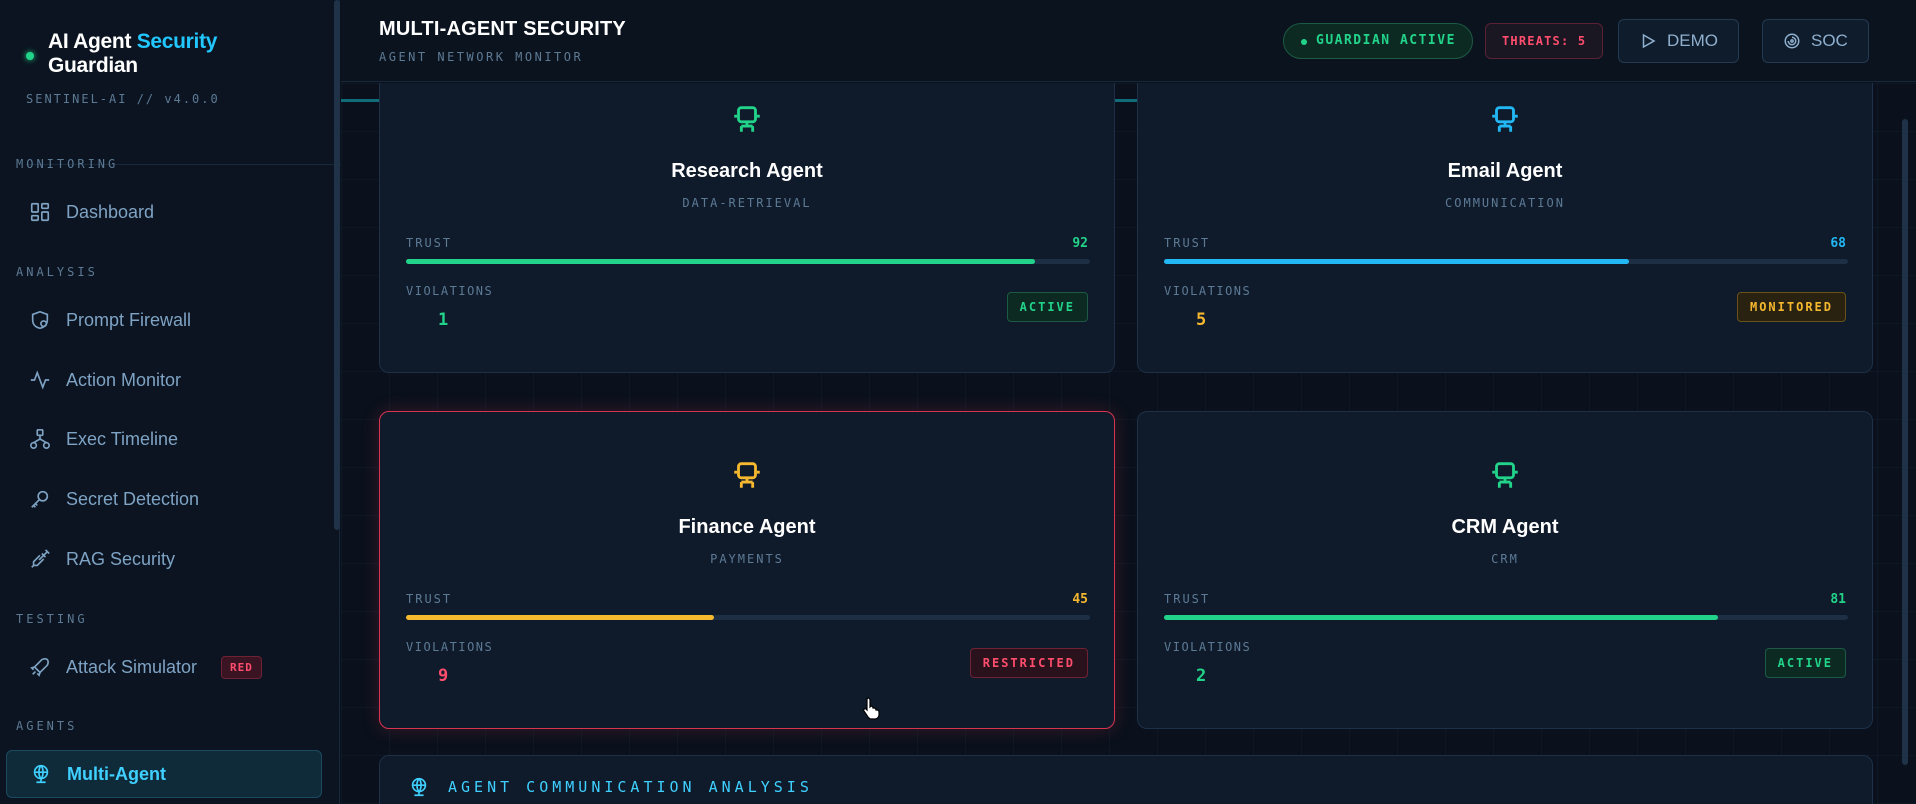 Image resolution: width=1916 pixels, height=804 pixels. Describe the element at coordinates (241, 667) in the screenshot. I see `red-team-badge: RED` at that location.